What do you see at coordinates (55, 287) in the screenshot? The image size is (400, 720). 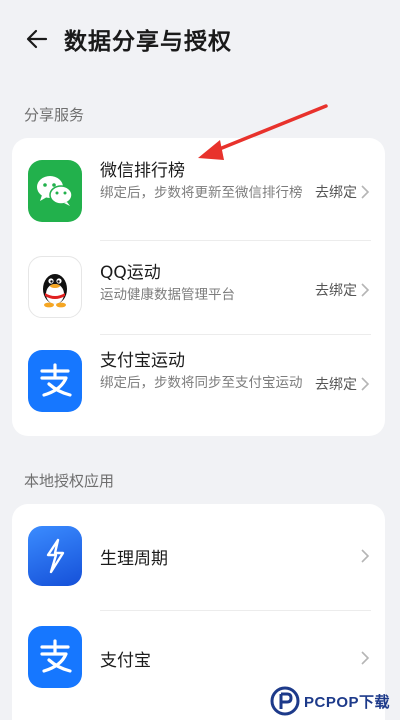 I see `qq-icon` at bounding box center [55, 287].